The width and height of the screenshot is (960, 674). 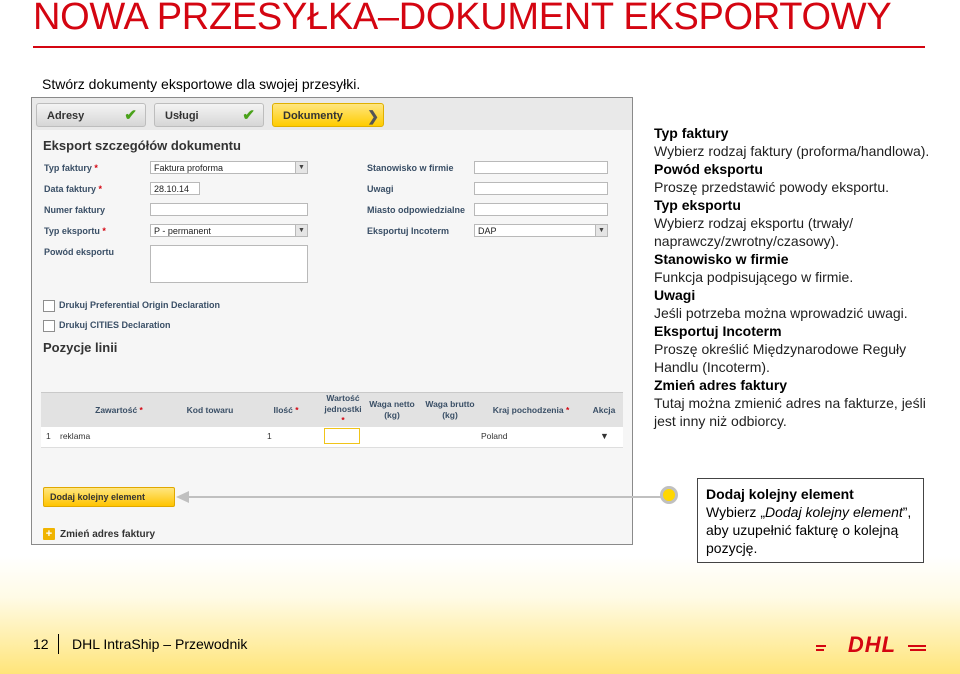 I want to click on page-number: 12, so click(x=41, y=644).